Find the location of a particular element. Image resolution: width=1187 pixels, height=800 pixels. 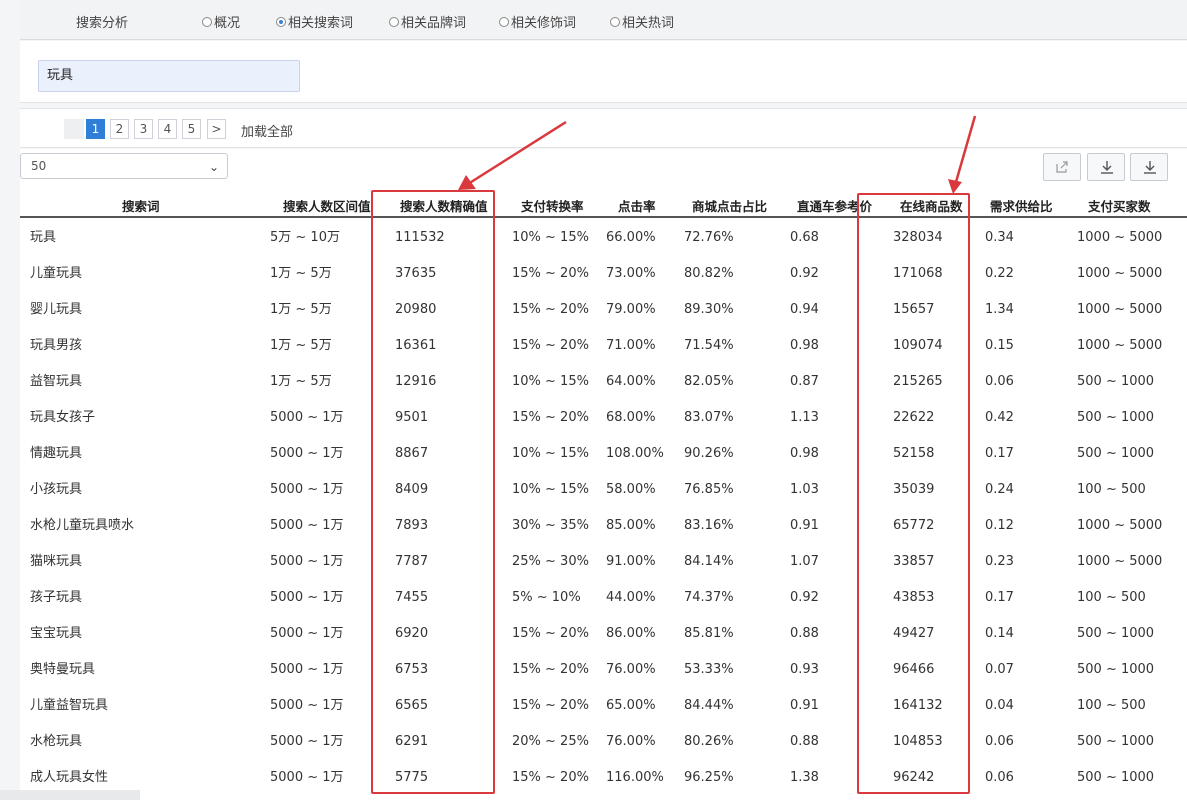

col-header-conversion: 支付转换率 is located at coordinates (552, 205).